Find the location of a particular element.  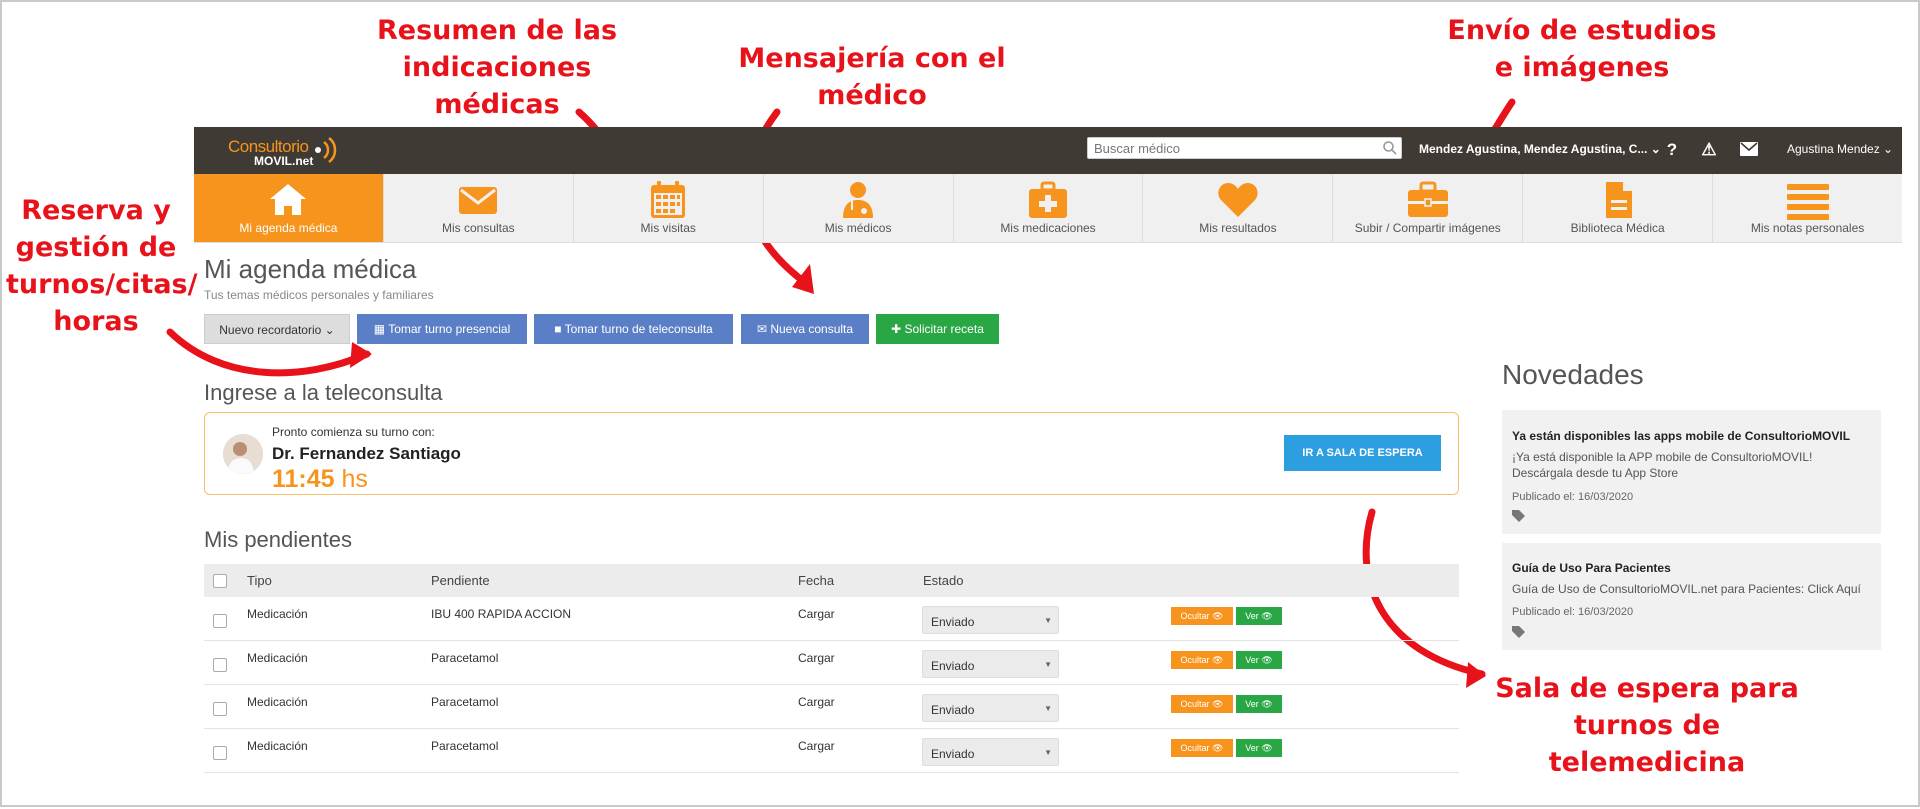

appointment-time: 11:45 hs is located at coordinates (320, 479).